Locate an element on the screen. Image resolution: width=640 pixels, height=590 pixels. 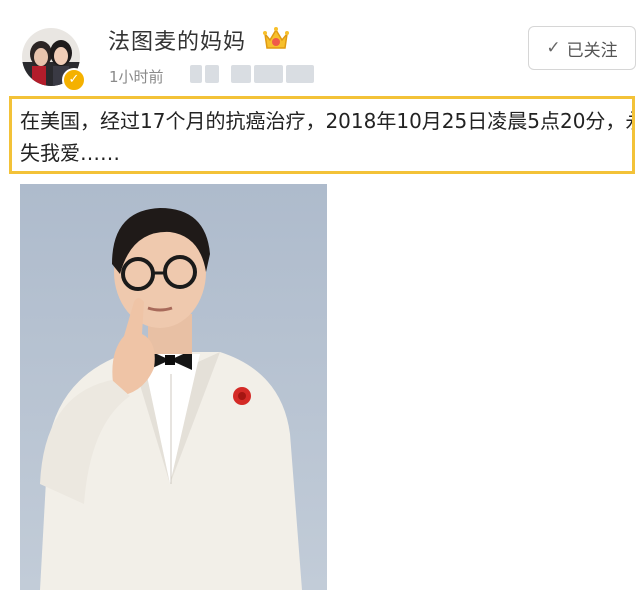
post-time: 1小时前 is located at coordinates (136, 77).